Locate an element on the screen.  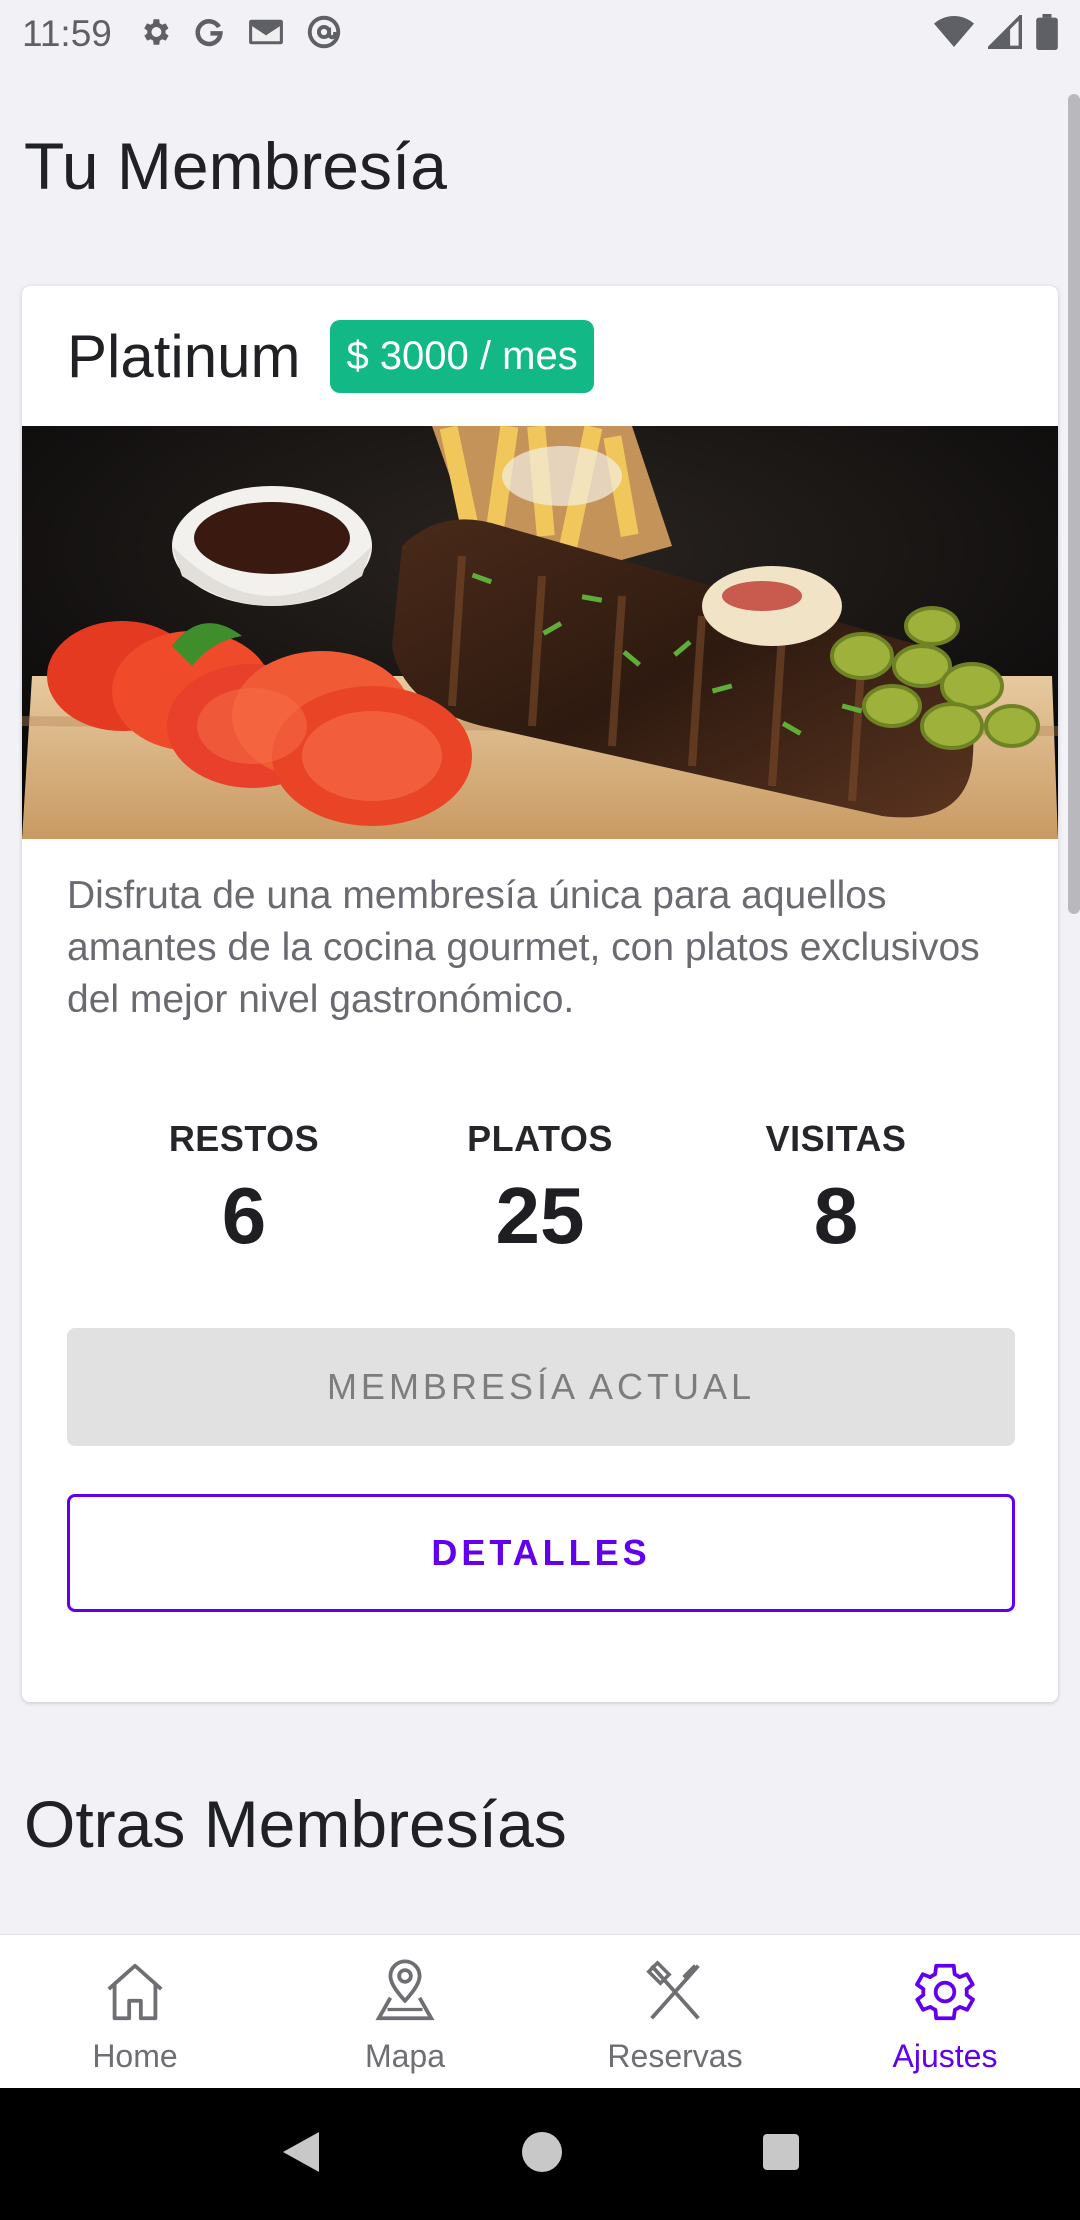
status-time: 11:59 is located at coordinates (67, 33).